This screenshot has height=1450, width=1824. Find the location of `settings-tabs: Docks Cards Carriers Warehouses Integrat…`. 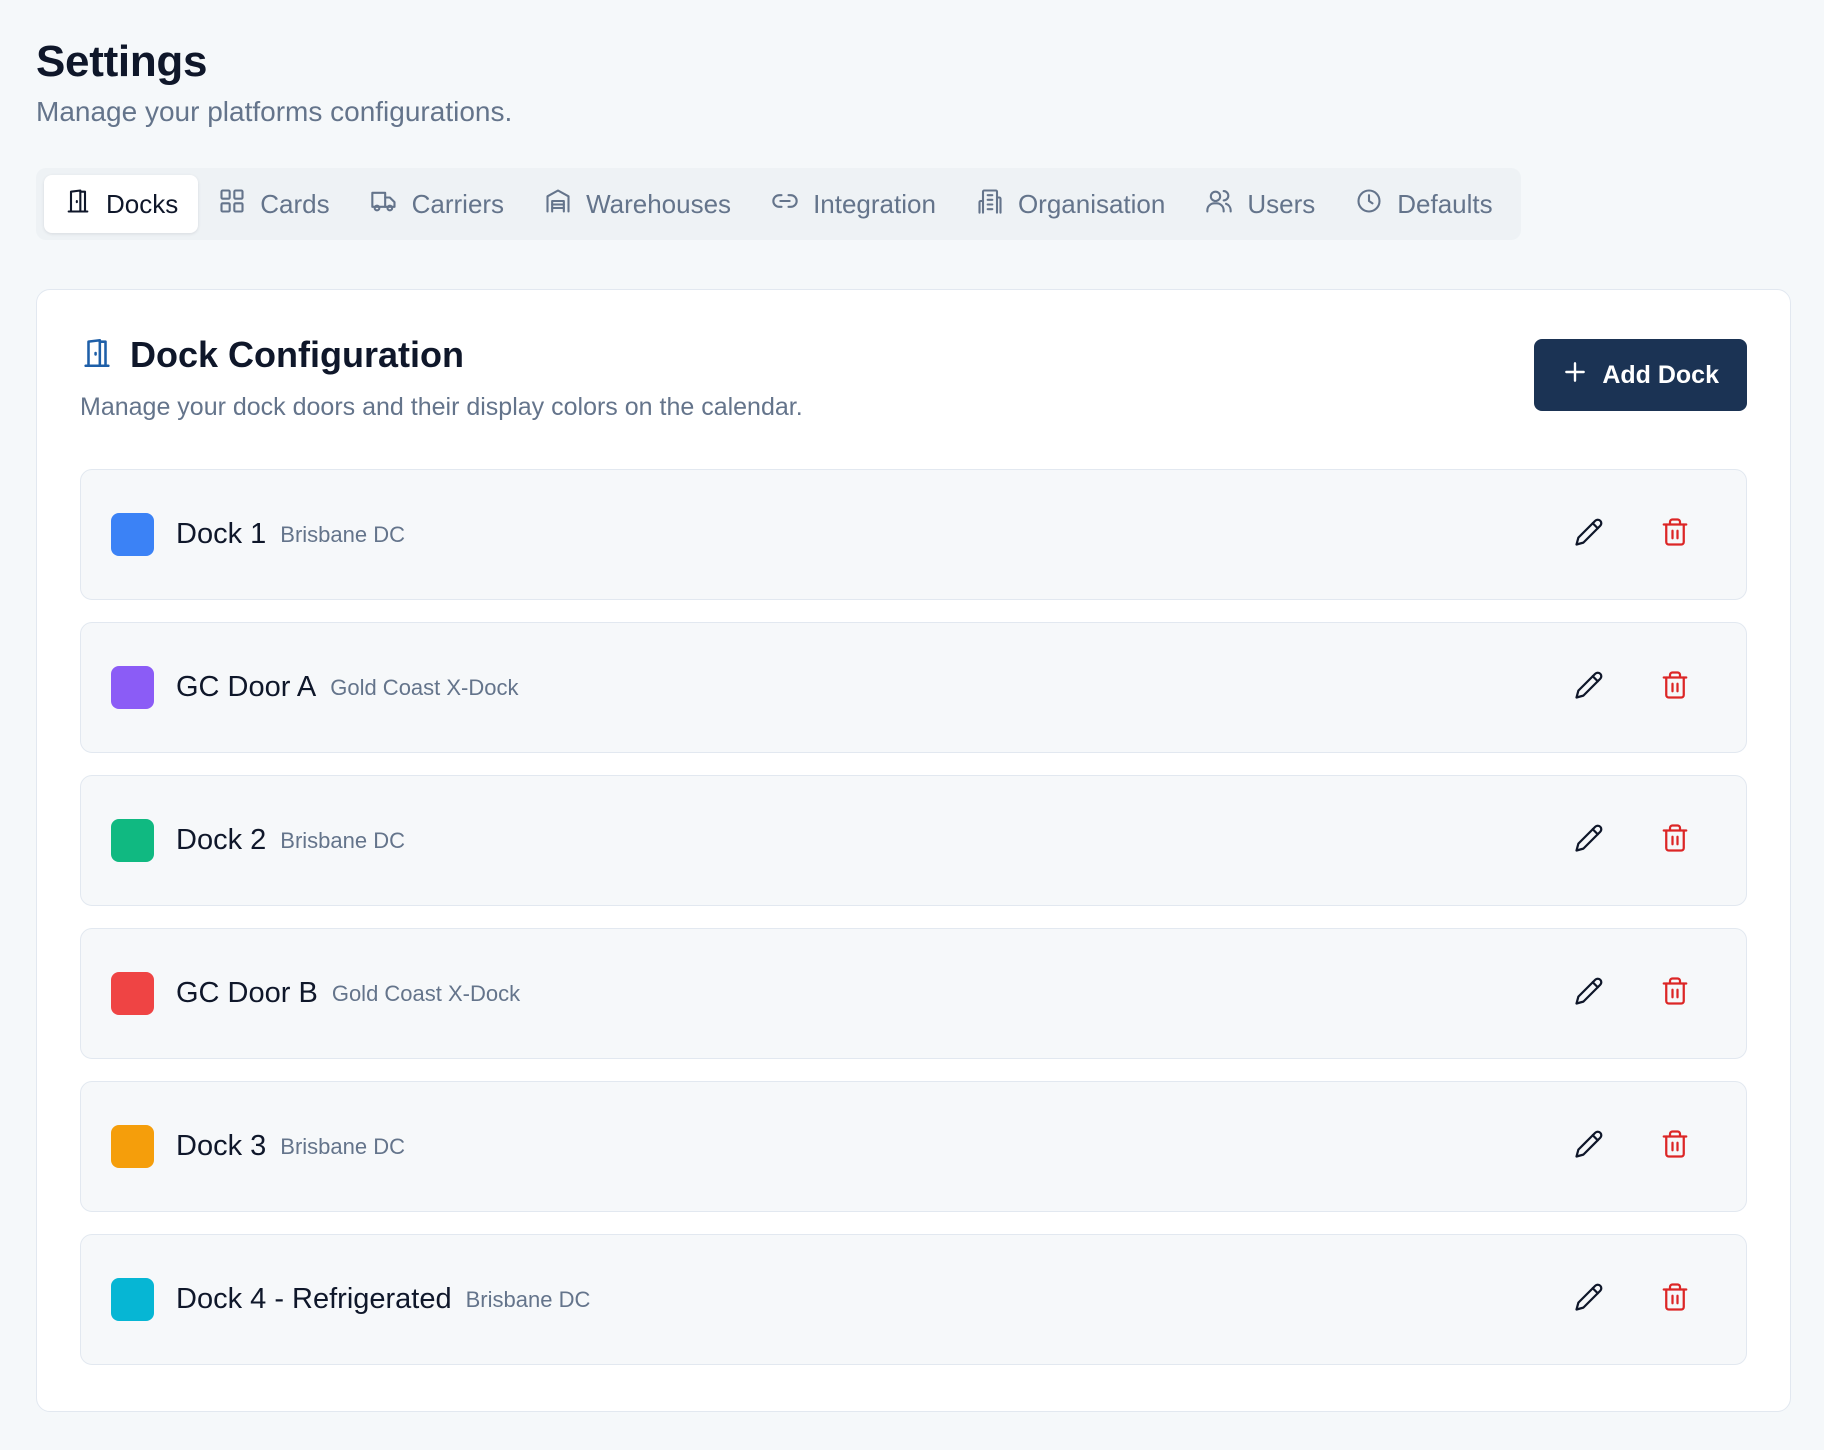

settings-tabs: Docks Cards Carriers Warehouses Integrat… is located at coordinates (778, 204).